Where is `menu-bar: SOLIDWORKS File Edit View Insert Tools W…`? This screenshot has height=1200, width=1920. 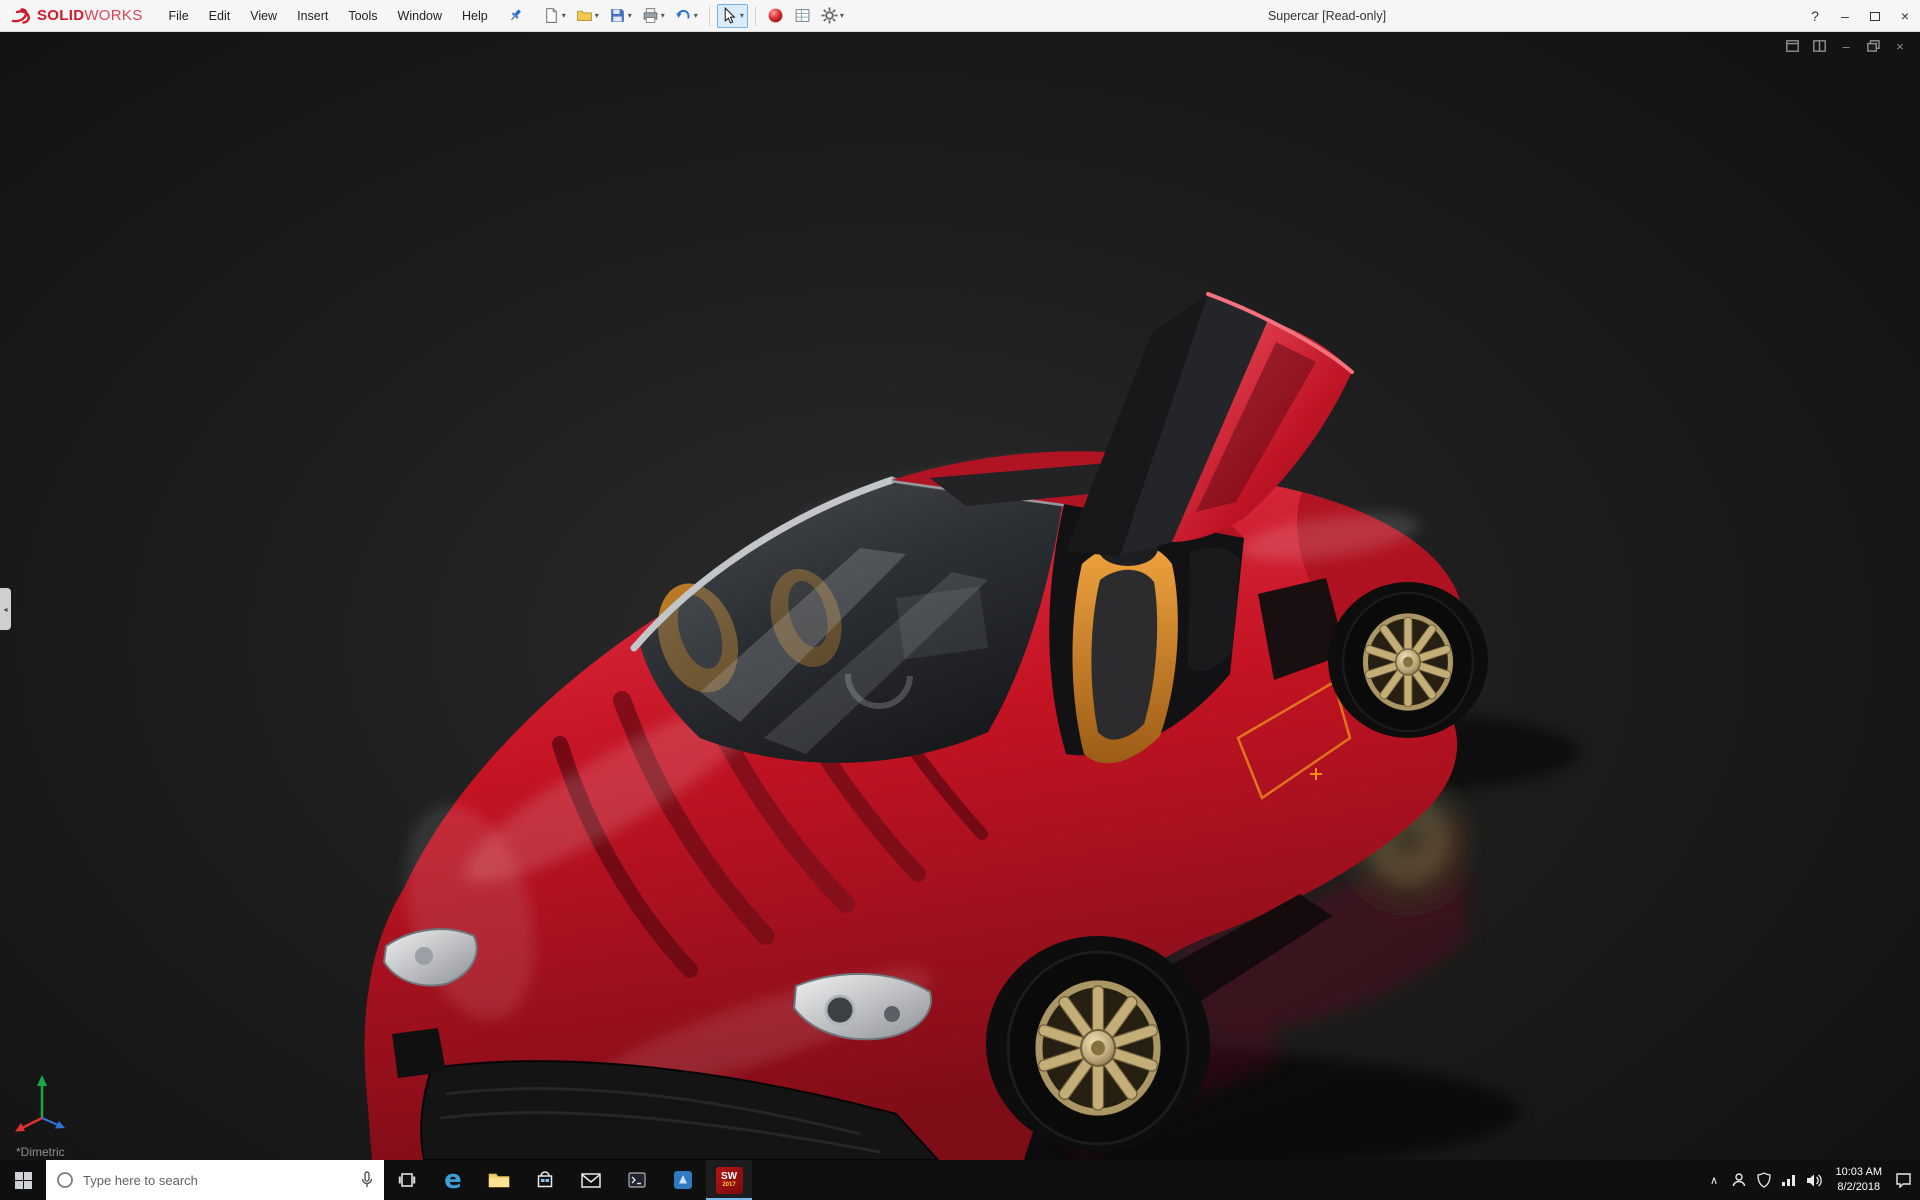 menu-bar: SOLIDWORKS File Edit View Insert Tools W… is located at coordinates (960, 16).